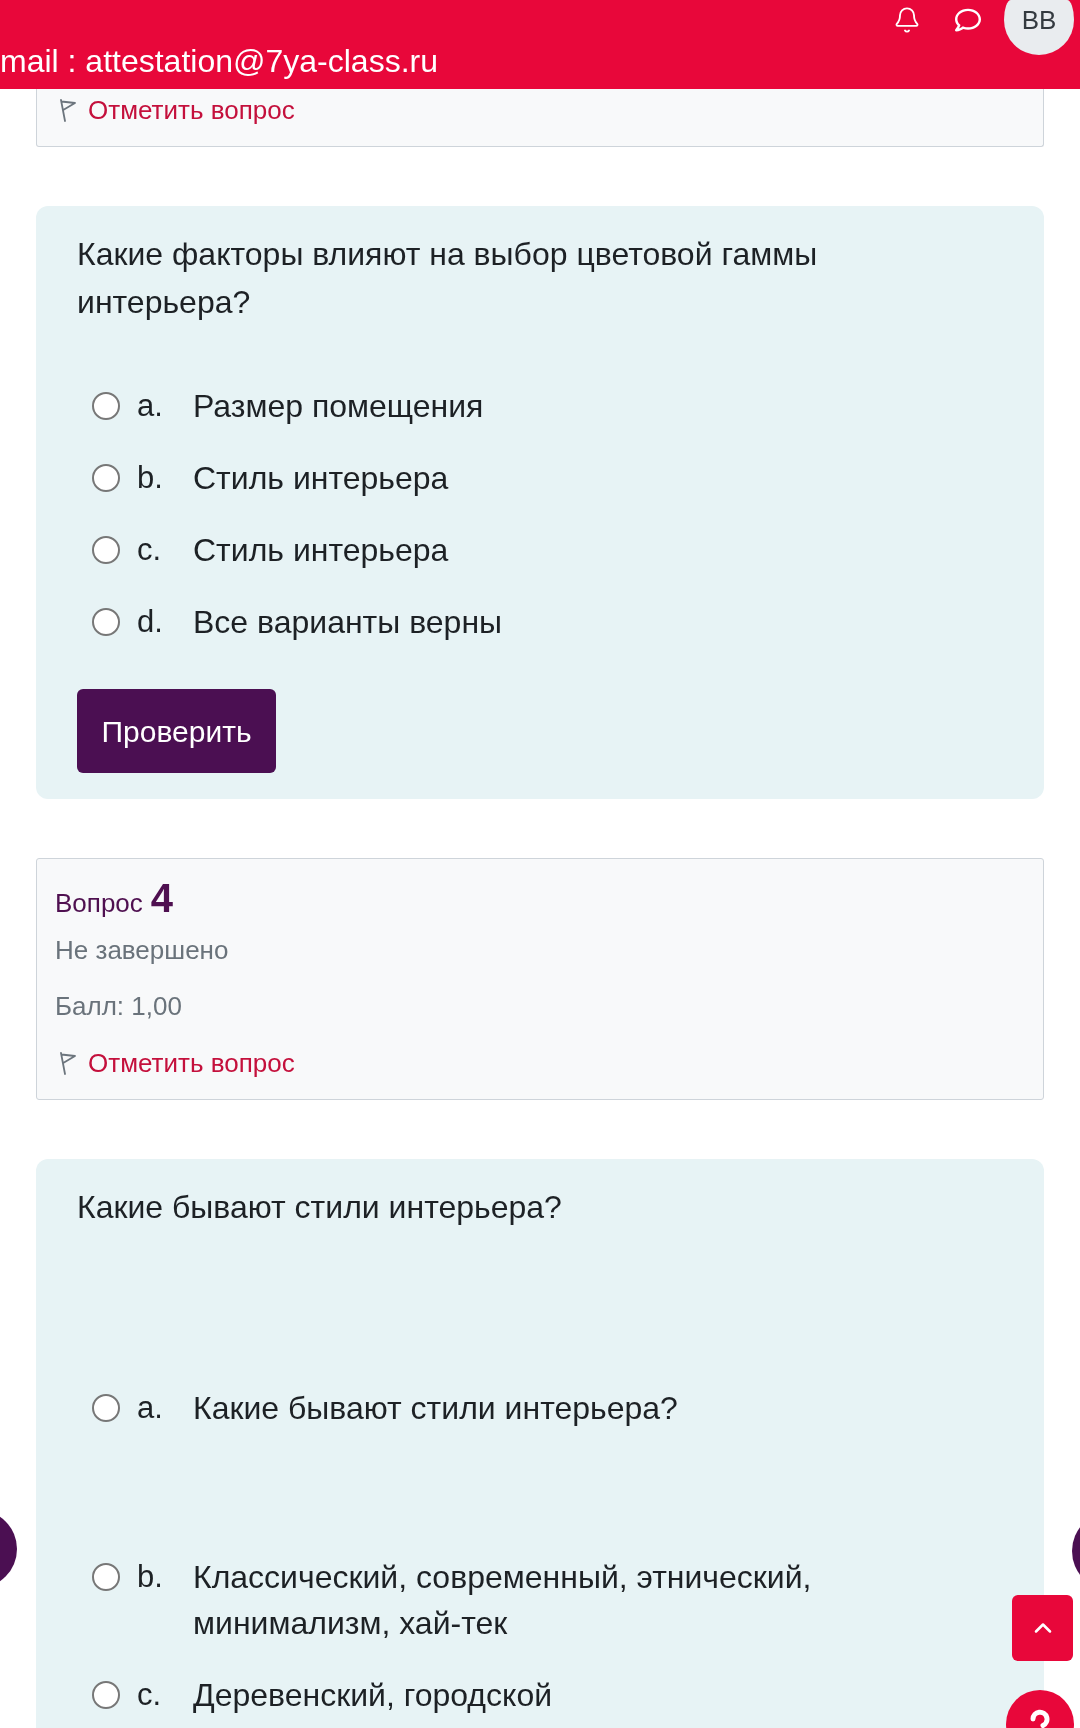  Describe the element at coordinates (119, 1006) in the screenshot. I see `score-text: Балл: 1,00` at that location.